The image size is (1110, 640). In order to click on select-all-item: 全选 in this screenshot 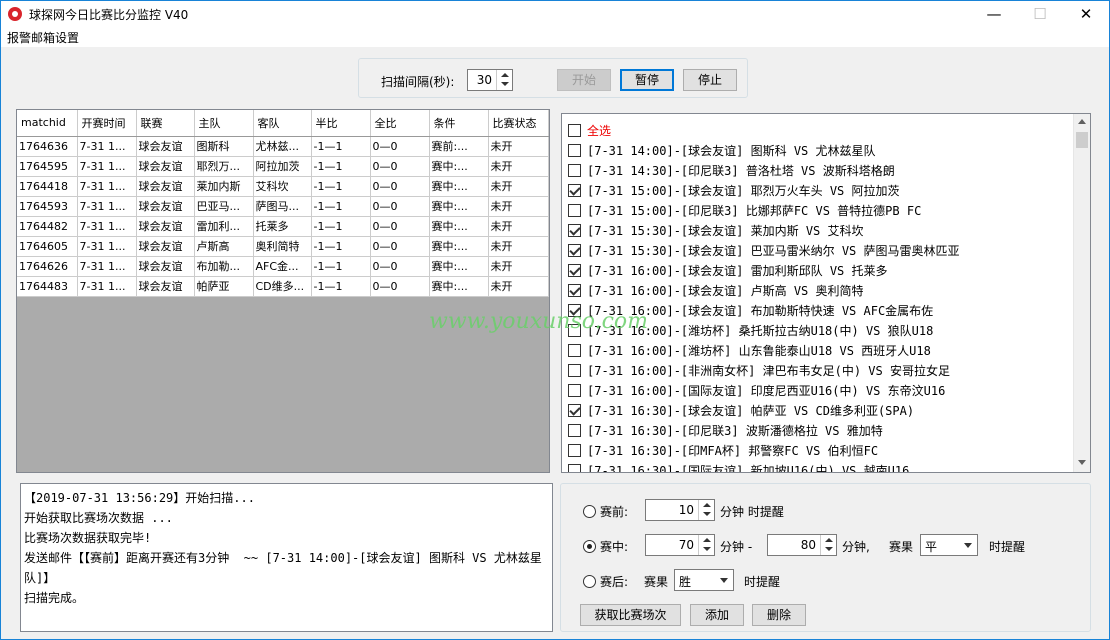, I will do `click(589, 132)`.